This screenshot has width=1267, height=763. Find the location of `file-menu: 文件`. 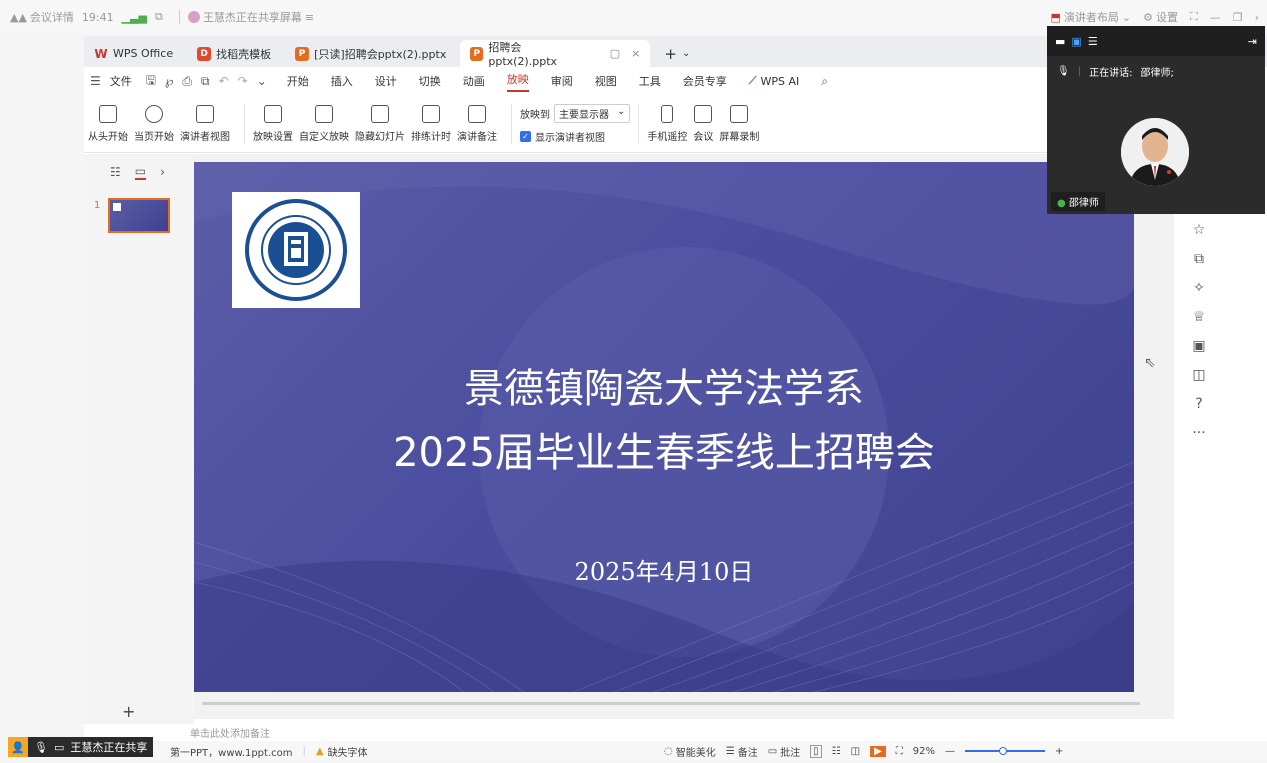

file-menu: 文件 is located at coordinates (121, 81).